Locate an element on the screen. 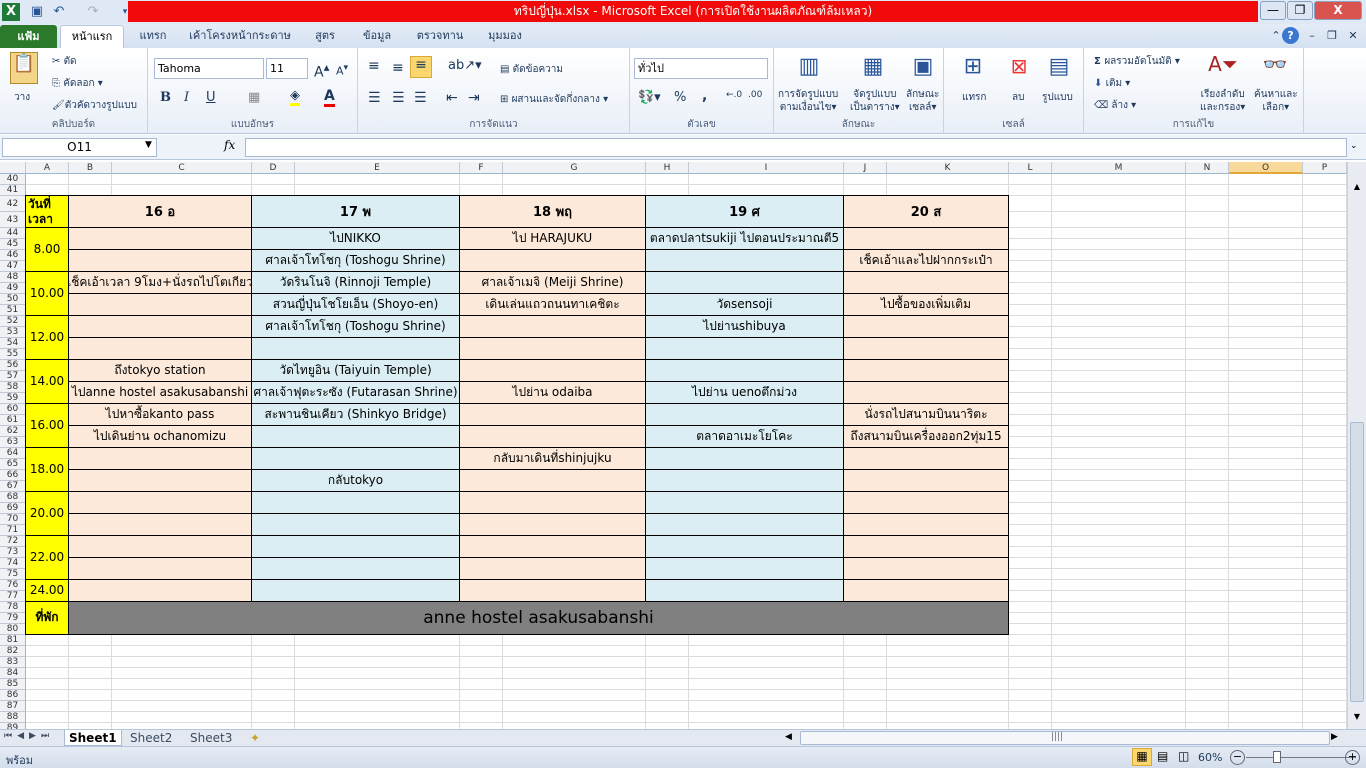  align-left-icon: ☰ is located at coordinates (374, 98).